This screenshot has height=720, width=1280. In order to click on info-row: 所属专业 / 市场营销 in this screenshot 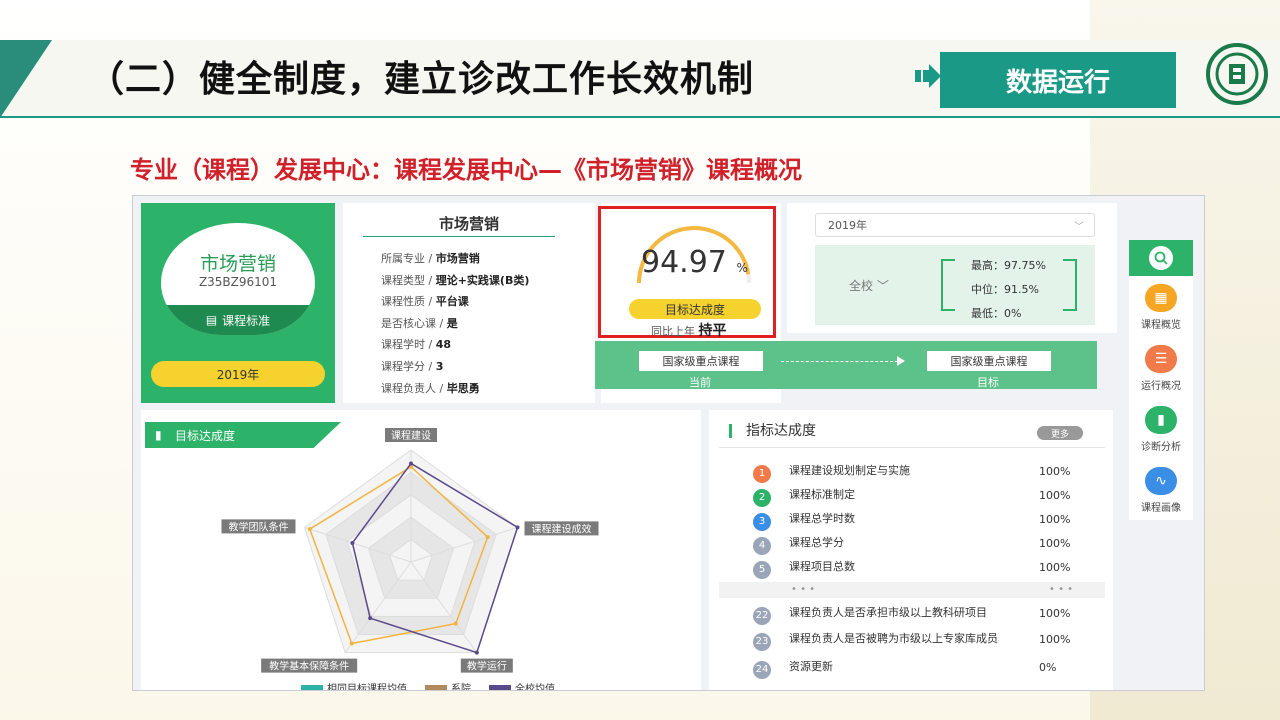, I will do `click(455, 259)`.